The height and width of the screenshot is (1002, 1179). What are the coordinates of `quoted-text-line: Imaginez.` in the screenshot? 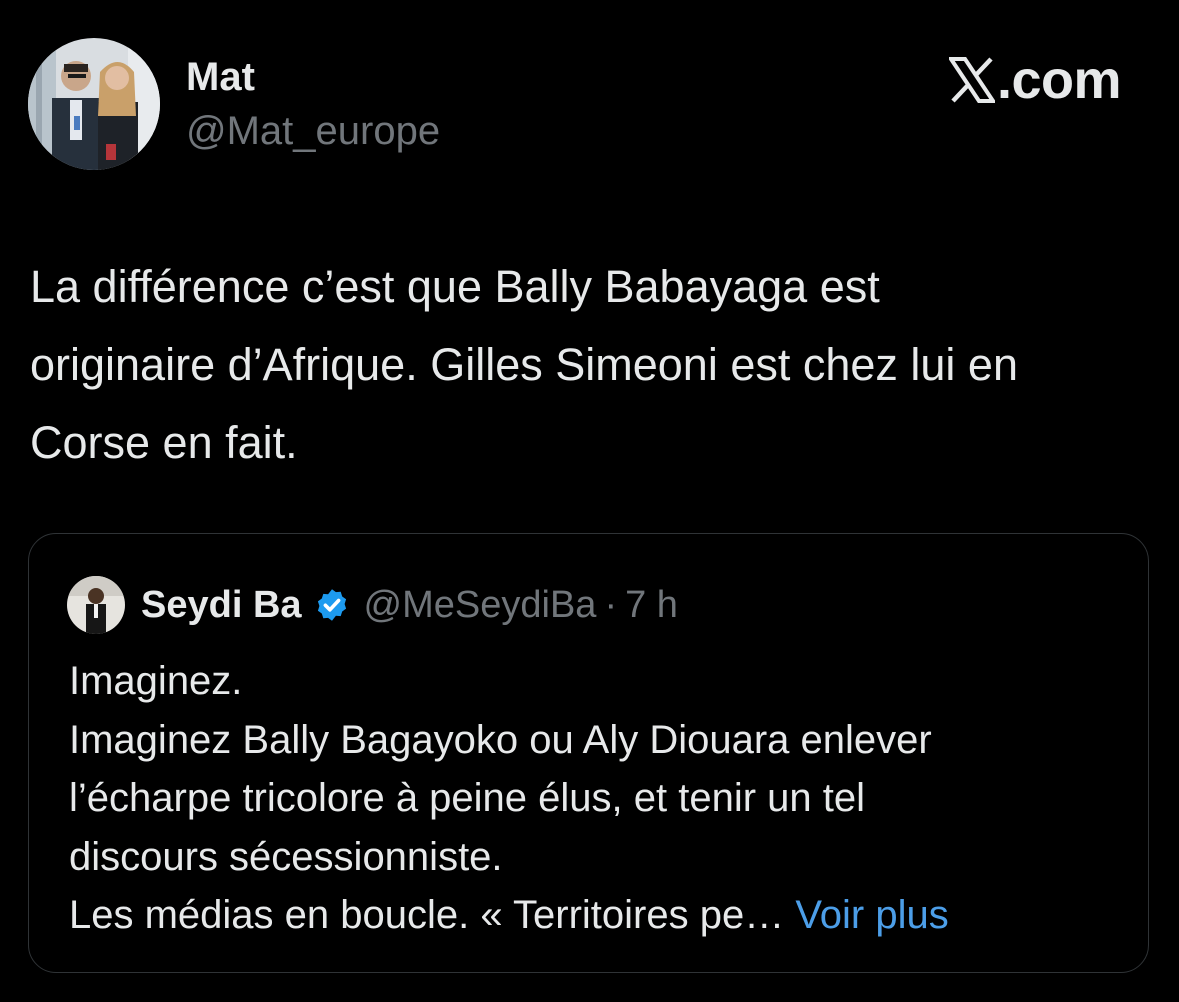 It's located at (156, 681).